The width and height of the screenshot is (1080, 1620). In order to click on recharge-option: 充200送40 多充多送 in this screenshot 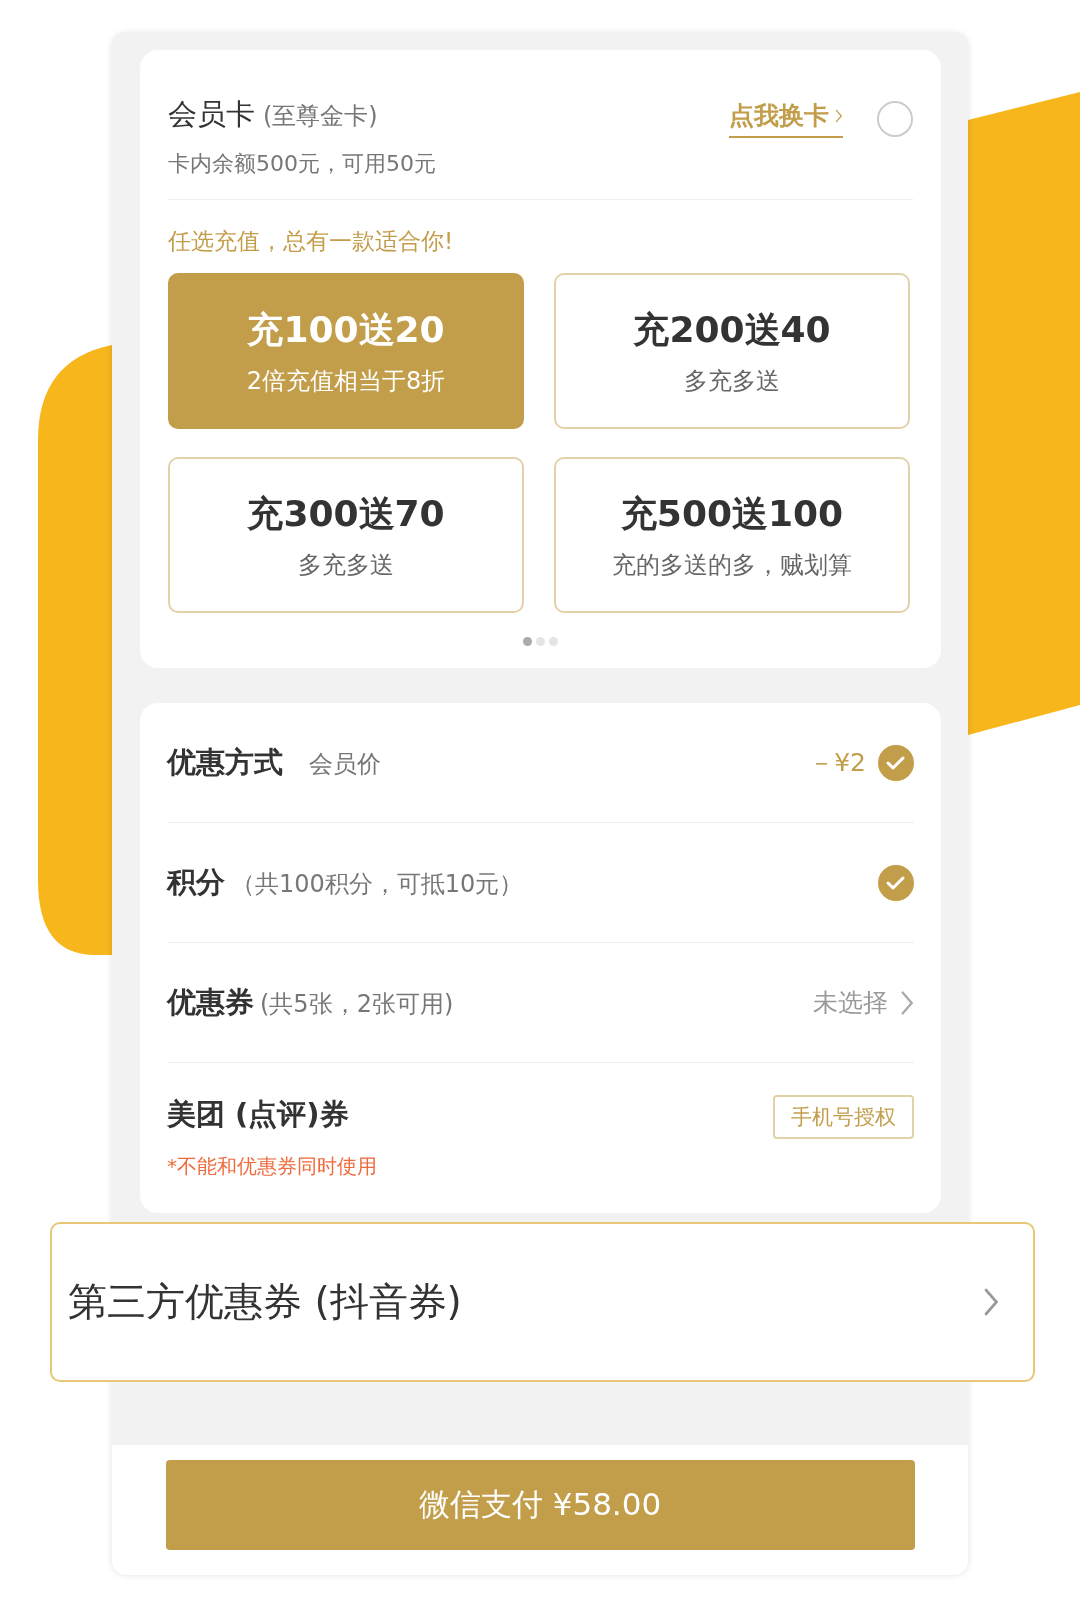, I will do `click(732, 351)`.